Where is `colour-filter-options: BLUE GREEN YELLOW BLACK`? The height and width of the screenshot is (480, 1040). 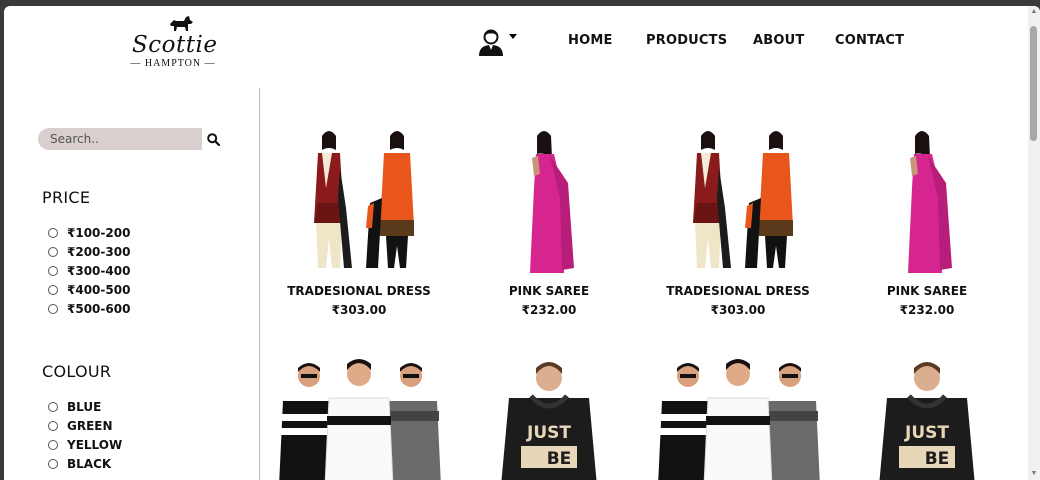 colour-filter-options: BLUE GREEN YELLOW BLACK is located at coordinates (85, 435).